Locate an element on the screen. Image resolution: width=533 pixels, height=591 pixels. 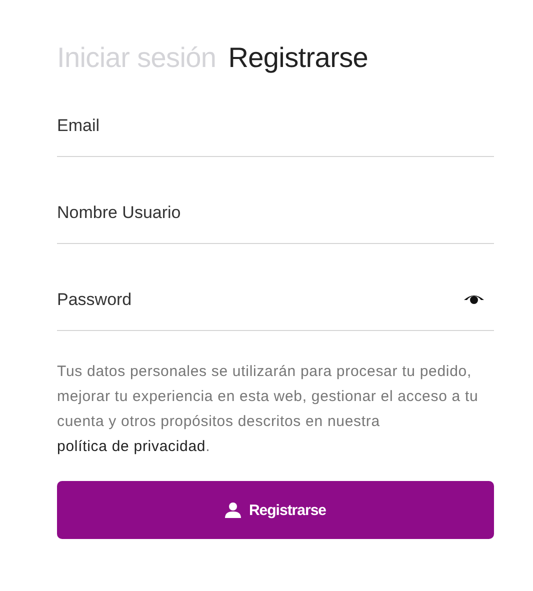
privacy-policy-link: política de privacidad is located at coordinates (131, 446).